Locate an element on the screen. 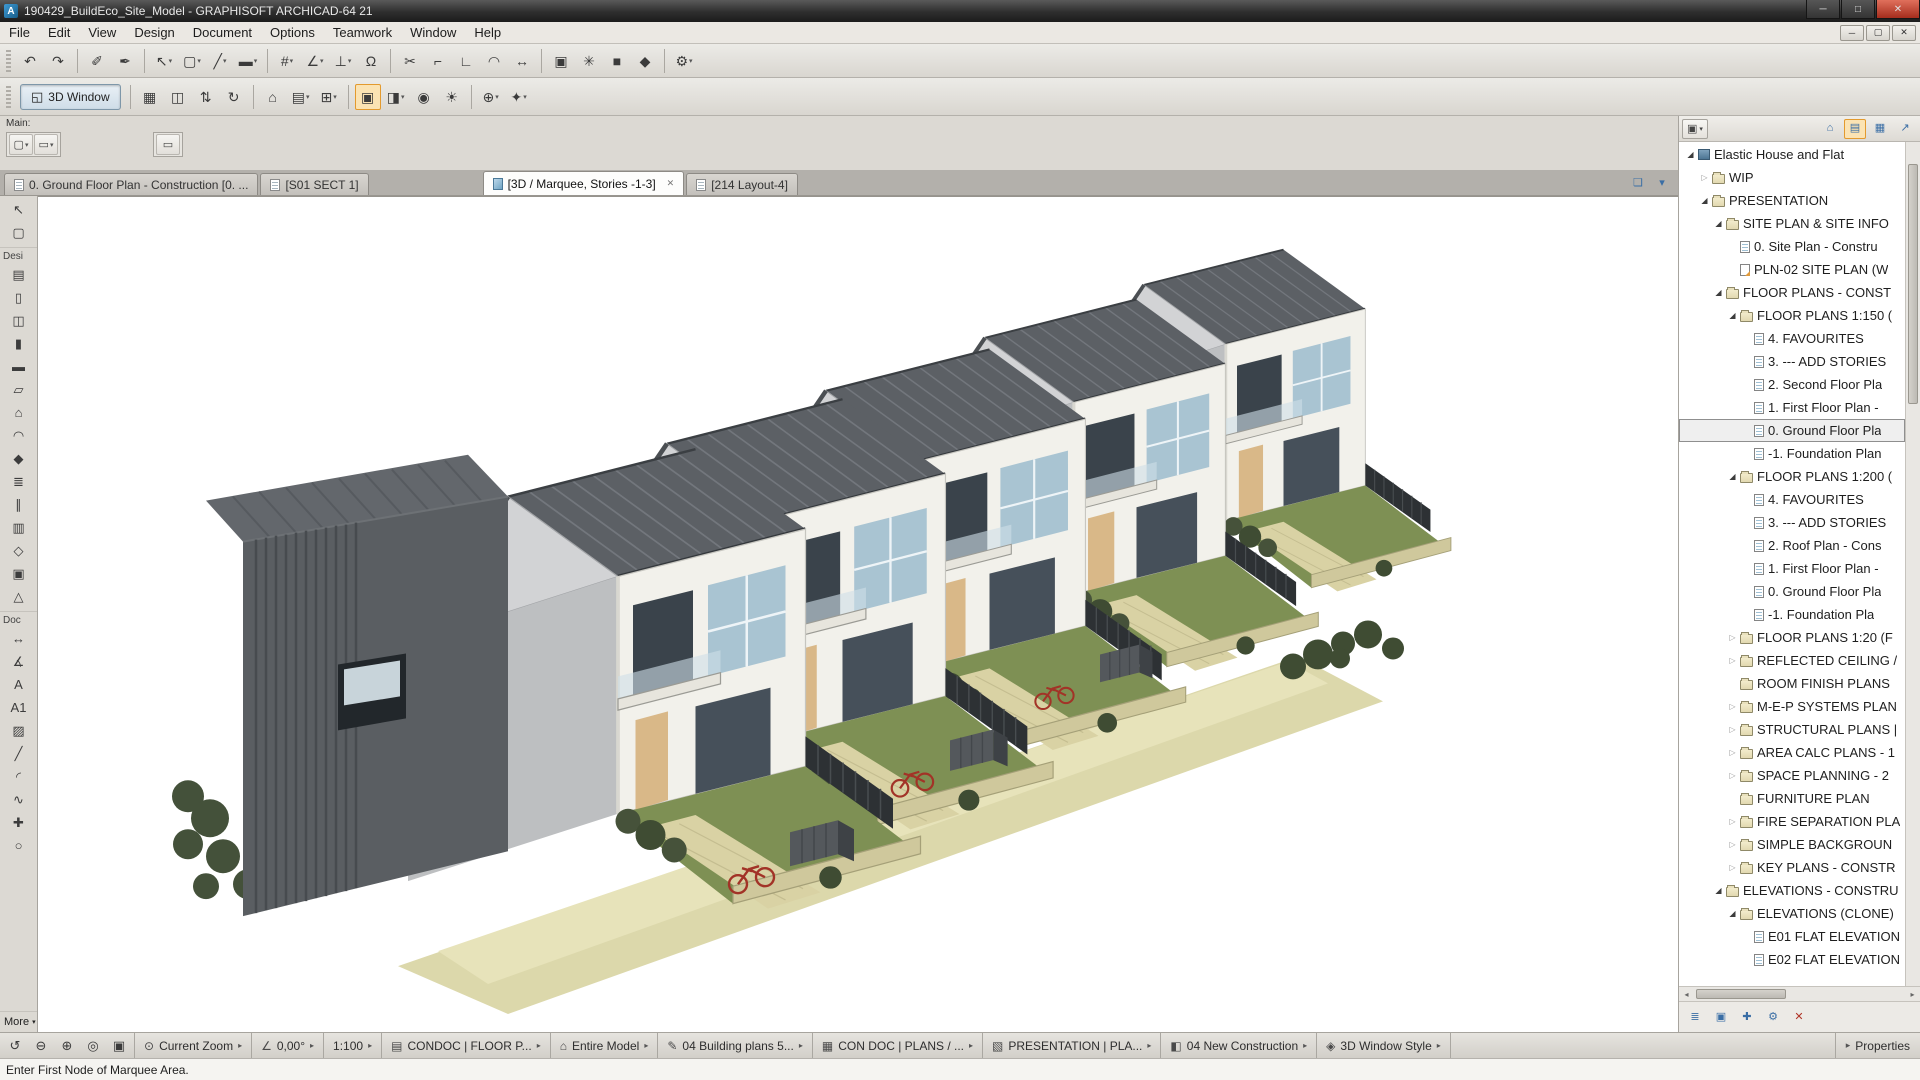 The image size is (1920, 1080). status-scale: 1:100 ▸ is located at coordinates (353, 1045).